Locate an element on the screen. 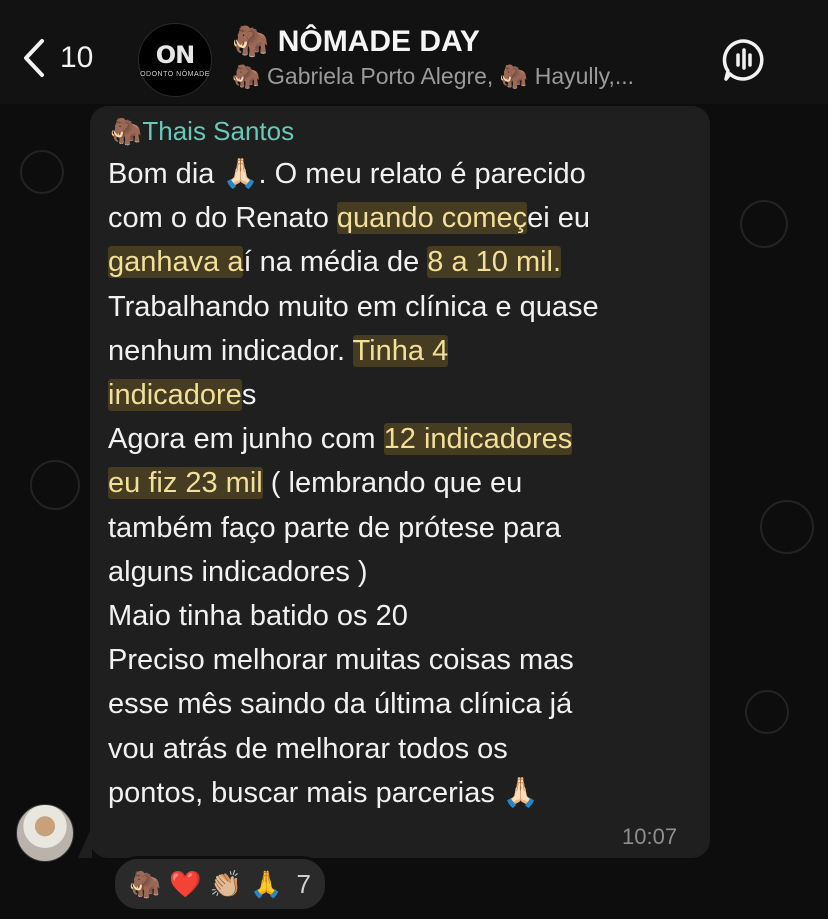 This screenshot has width=828, height=919. message-line: indicadores is located at coordinates (403, 395).